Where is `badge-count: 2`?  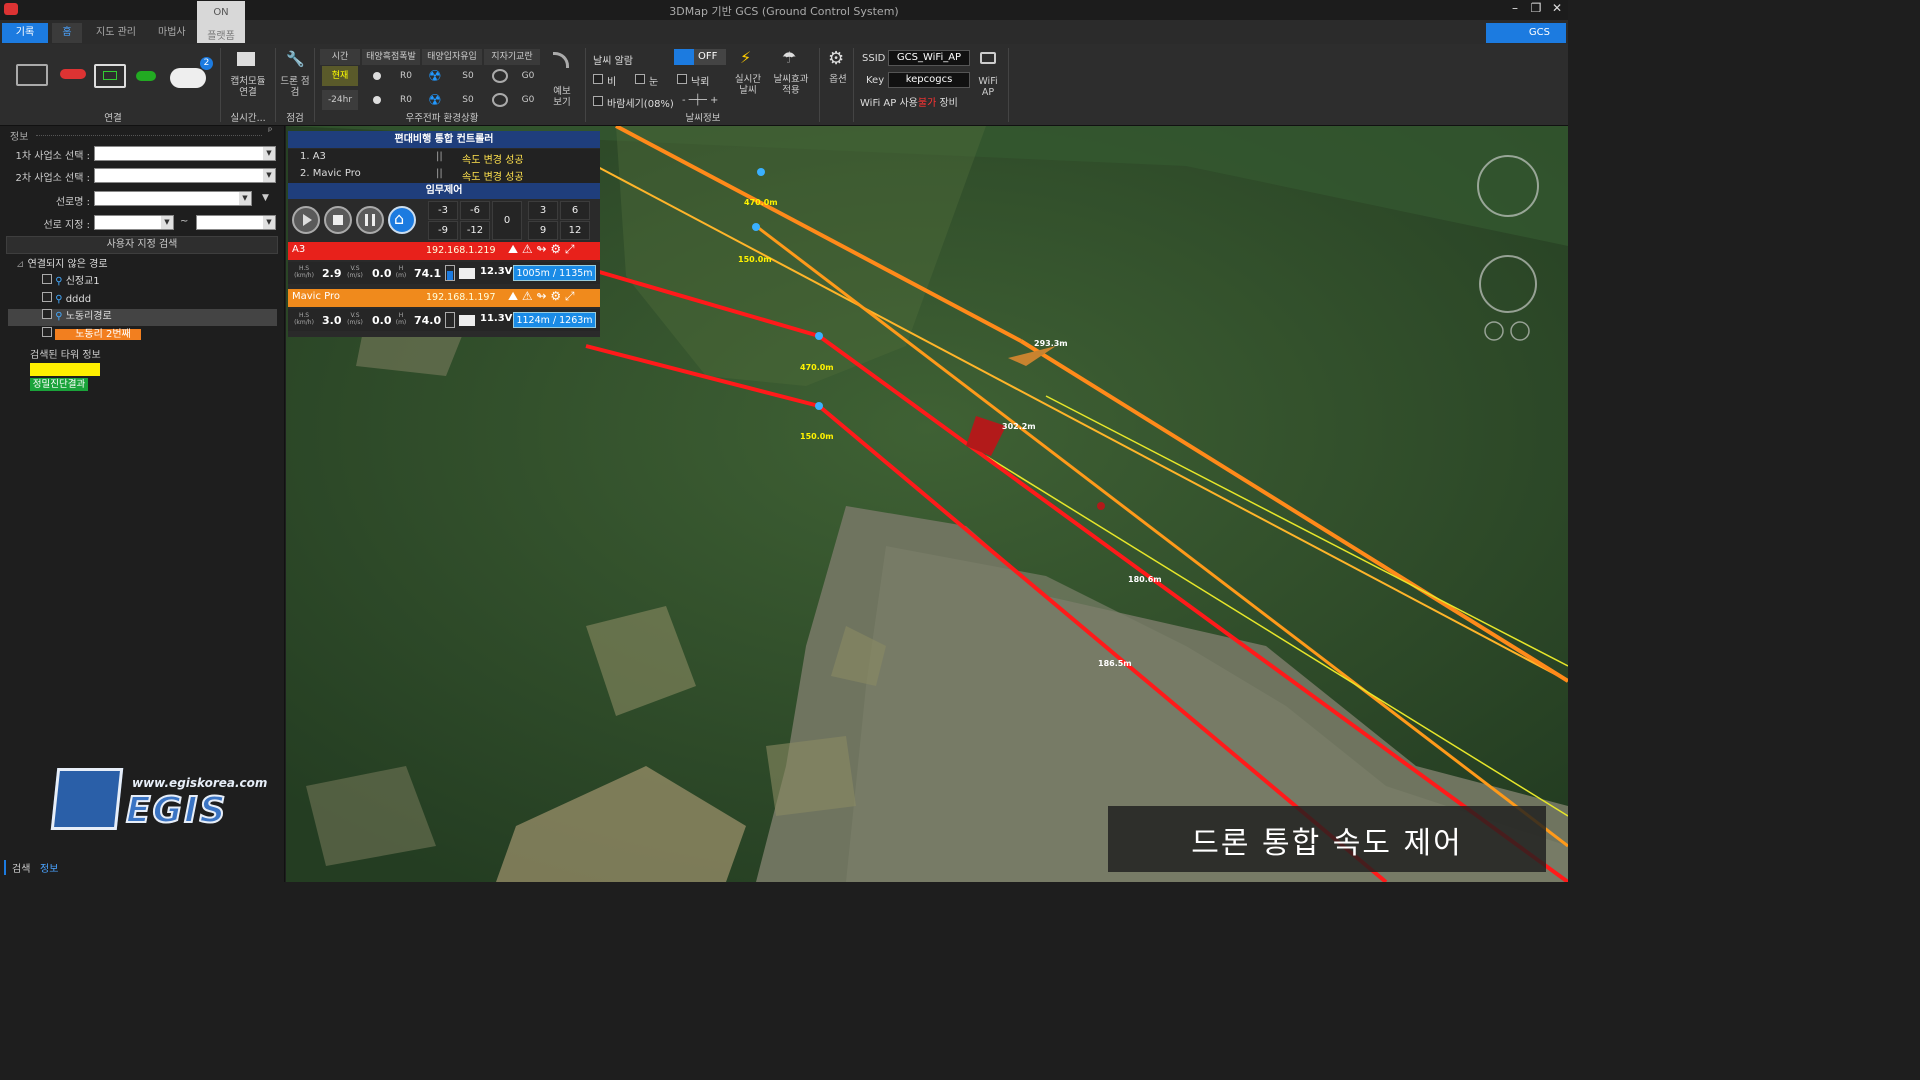 badge-count: 2 is located at coordinates (206, 63).